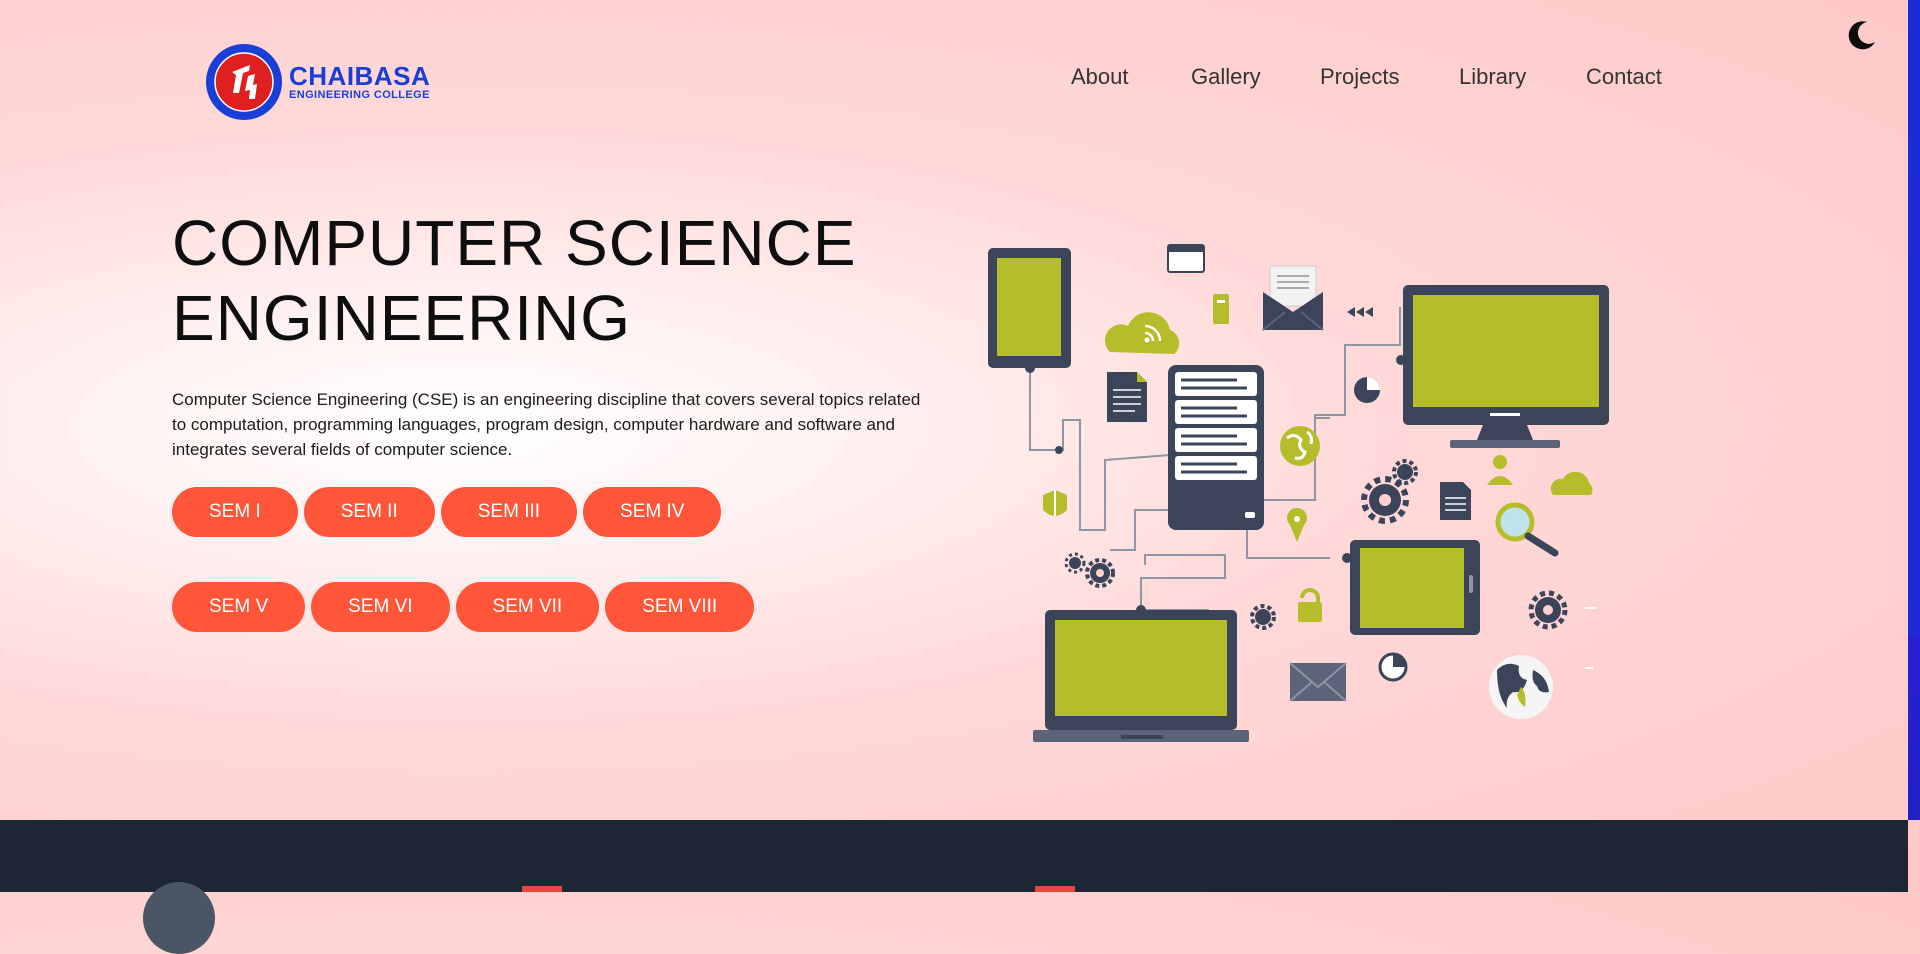 The height and width of the screenshot is (954, 1920). I want to click on footer-logo, so click(179, 918).